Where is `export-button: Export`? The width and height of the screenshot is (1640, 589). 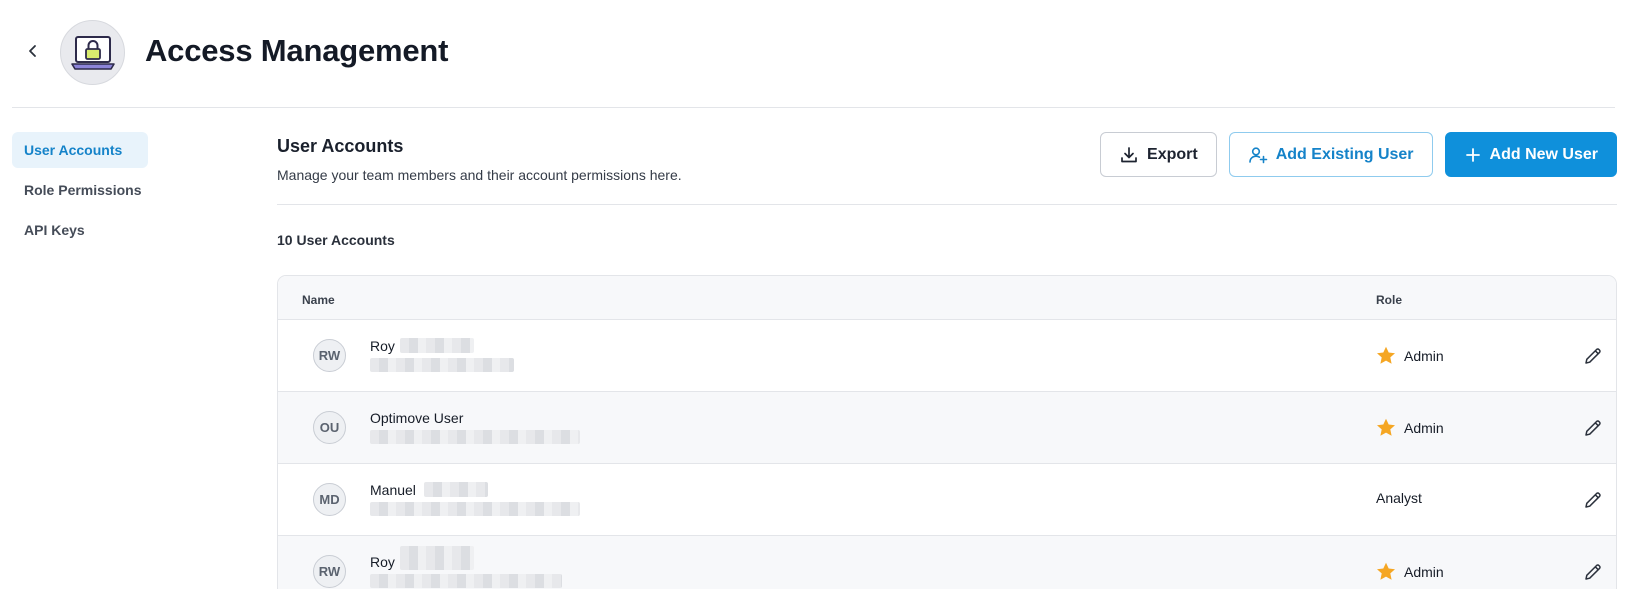 export-button: Export is located at coordinates (1158, 154).